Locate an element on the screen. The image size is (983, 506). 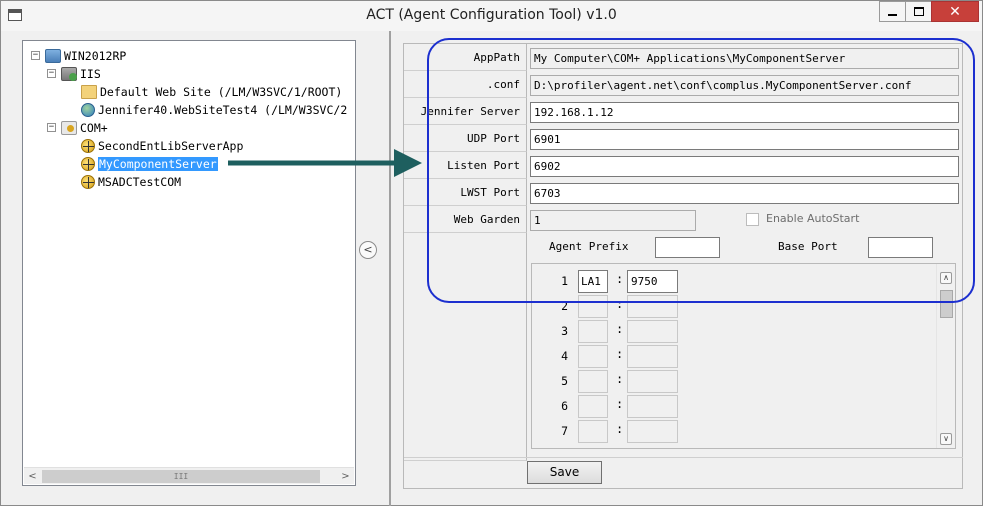
scroll-down-icon: ∨ is located at coordinates (946, 439).